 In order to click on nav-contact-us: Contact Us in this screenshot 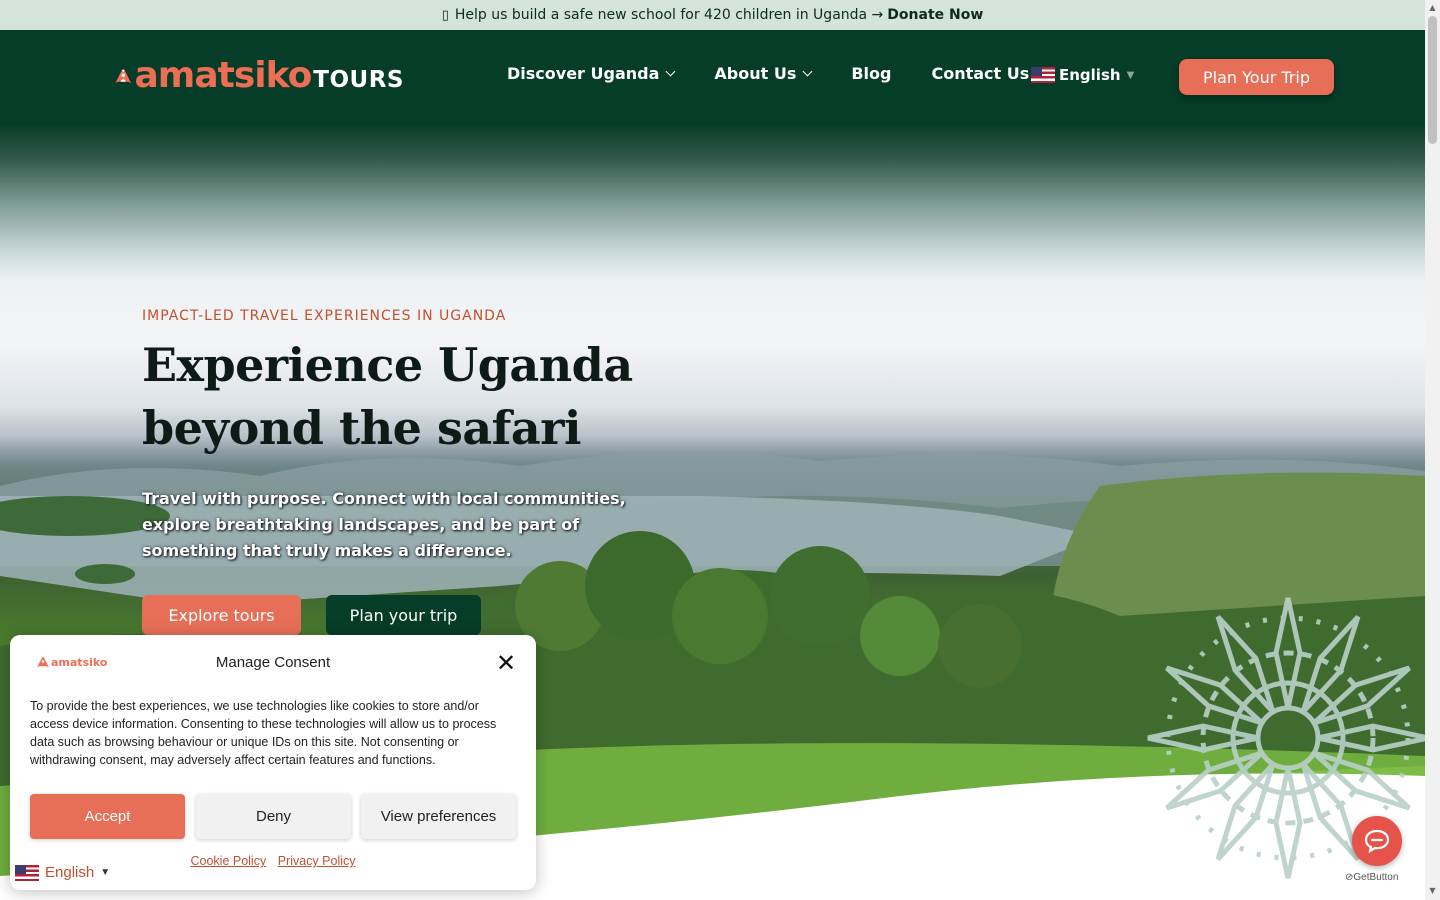, I will do `click(980, 73)`.